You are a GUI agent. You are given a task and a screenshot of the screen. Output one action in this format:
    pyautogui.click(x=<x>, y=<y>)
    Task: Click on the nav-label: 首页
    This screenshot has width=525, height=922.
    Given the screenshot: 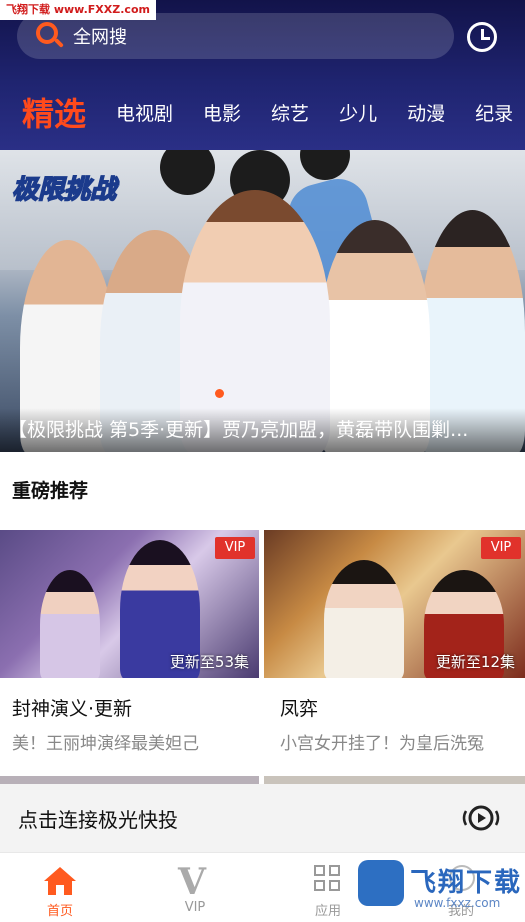 What is the action you would take?
    pyautogui.click(x=59, y=911)
    